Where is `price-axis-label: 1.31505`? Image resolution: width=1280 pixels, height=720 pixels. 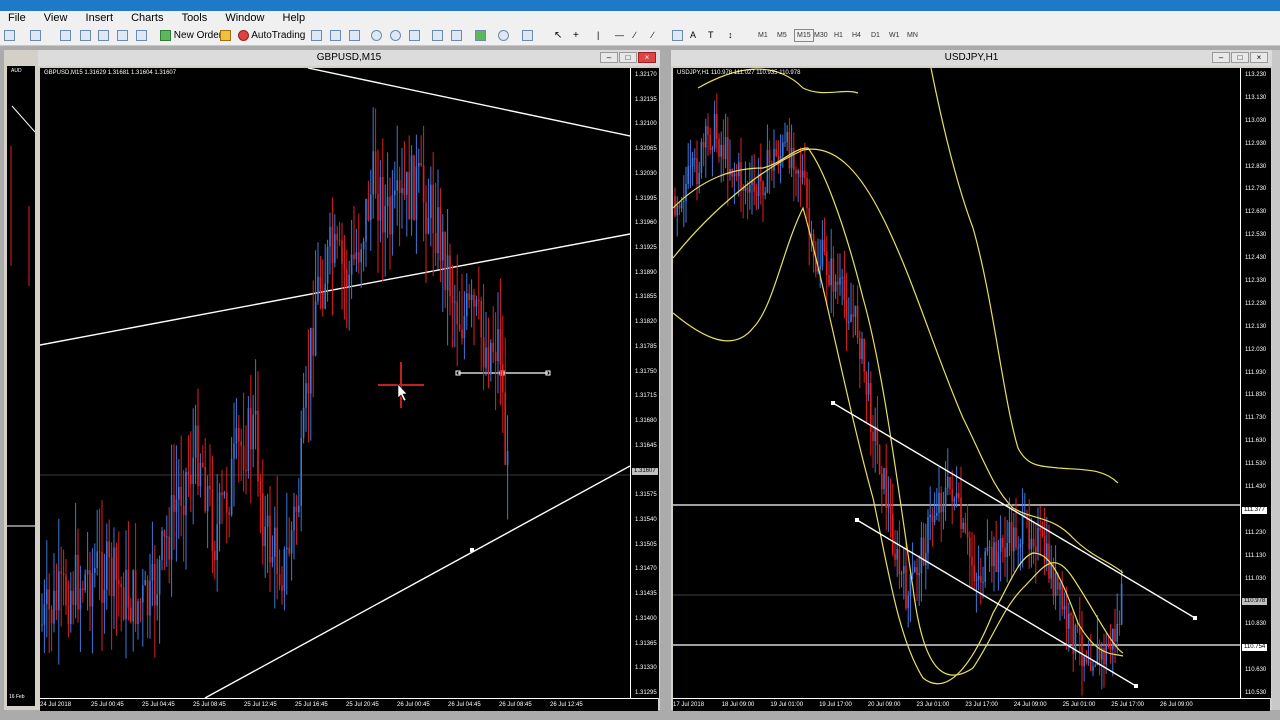
price-axis-label: 1.31505 is located at coordinates (646, 544).